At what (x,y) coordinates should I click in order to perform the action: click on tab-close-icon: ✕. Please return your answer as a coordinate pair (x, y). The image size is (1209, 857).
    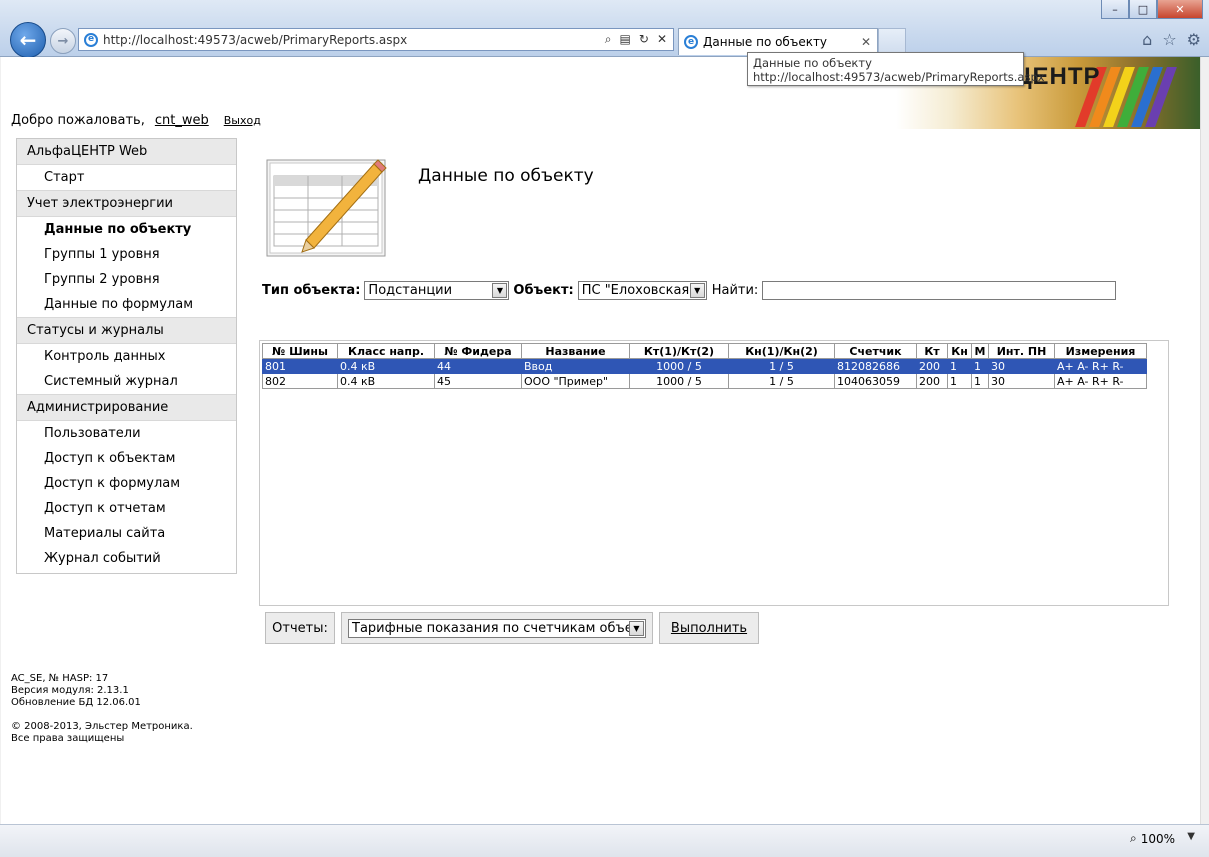
    Looking at the image, I should click on (866, 42).